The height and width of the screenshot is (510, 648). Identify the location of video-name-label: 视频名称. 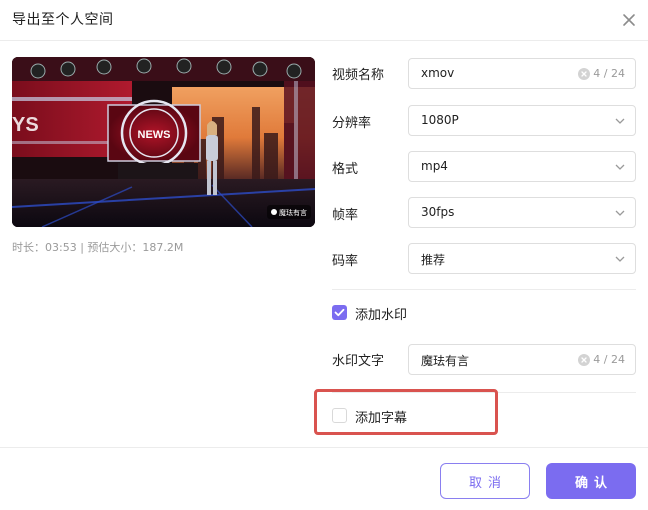
(358, 75).